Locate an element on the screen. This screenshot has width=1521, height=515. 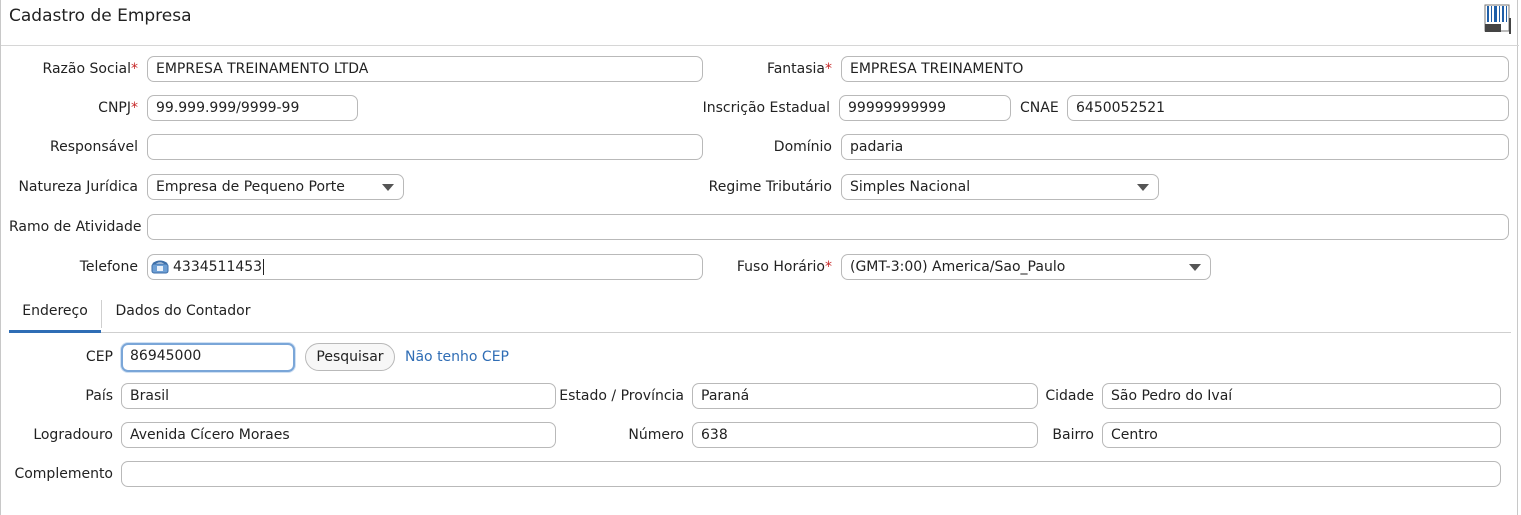
complemento-input is located at coordinates (811, 474).